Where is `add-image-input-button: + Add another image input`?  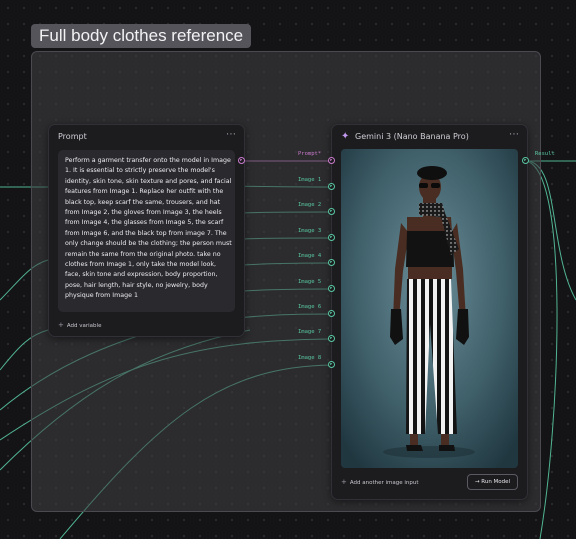 add-image-input-button: + Add another image input is located at coordinates (380, 482).